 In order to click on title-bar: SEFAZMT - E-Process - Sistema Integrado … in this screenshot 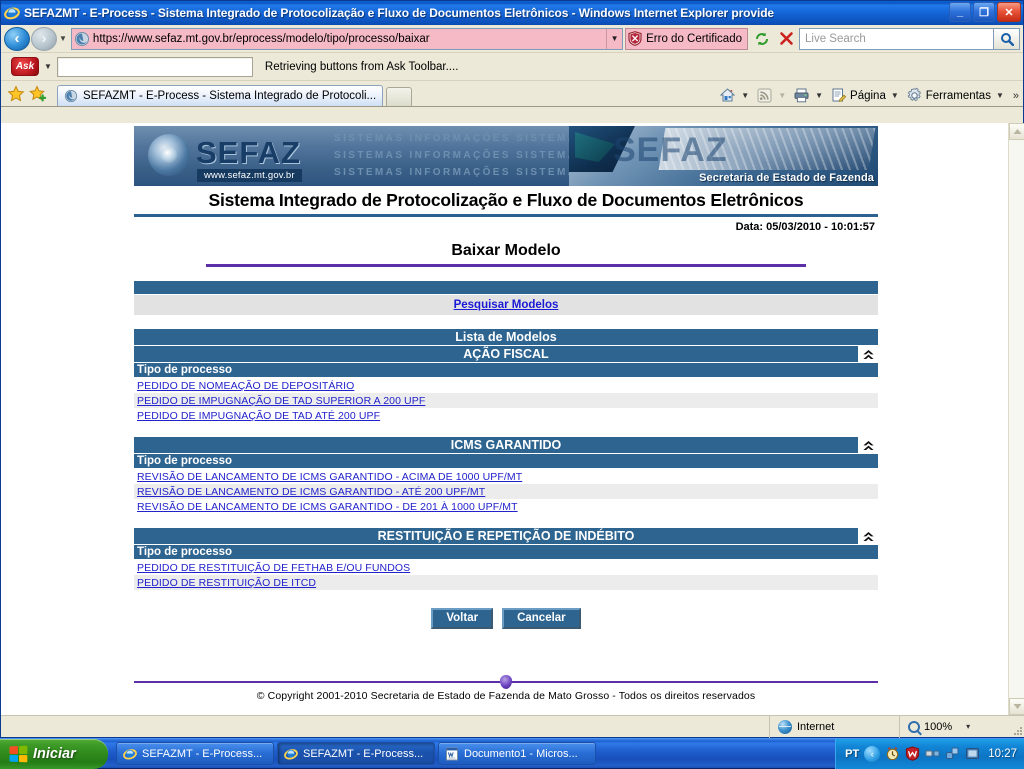, I will do `click(512, 13)`.